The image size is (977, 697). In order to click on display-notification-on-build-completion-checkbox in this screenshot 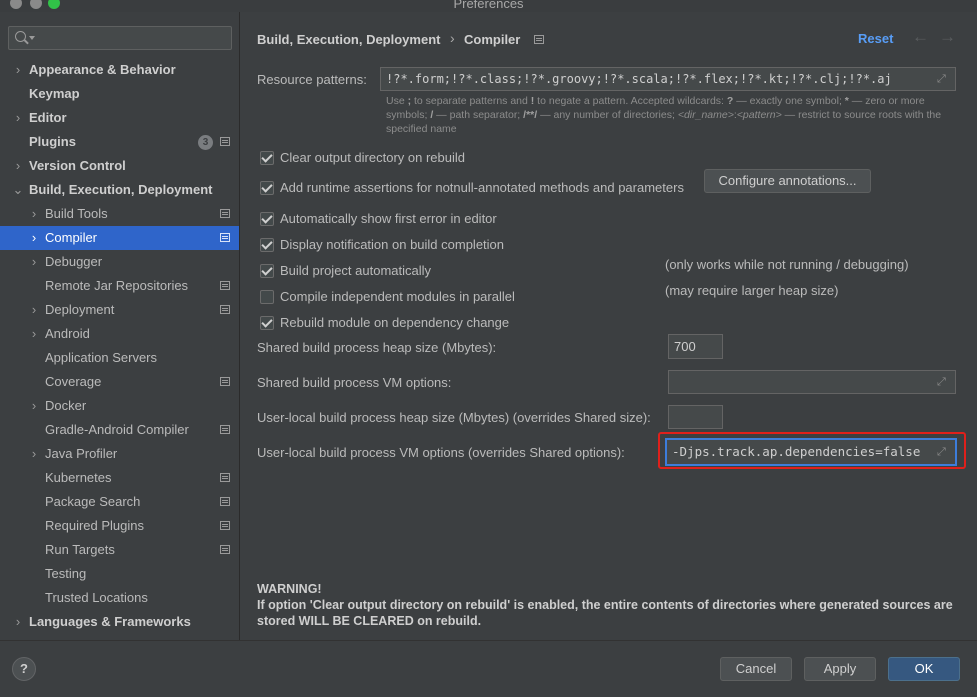, I will do `click(267, 245)`.